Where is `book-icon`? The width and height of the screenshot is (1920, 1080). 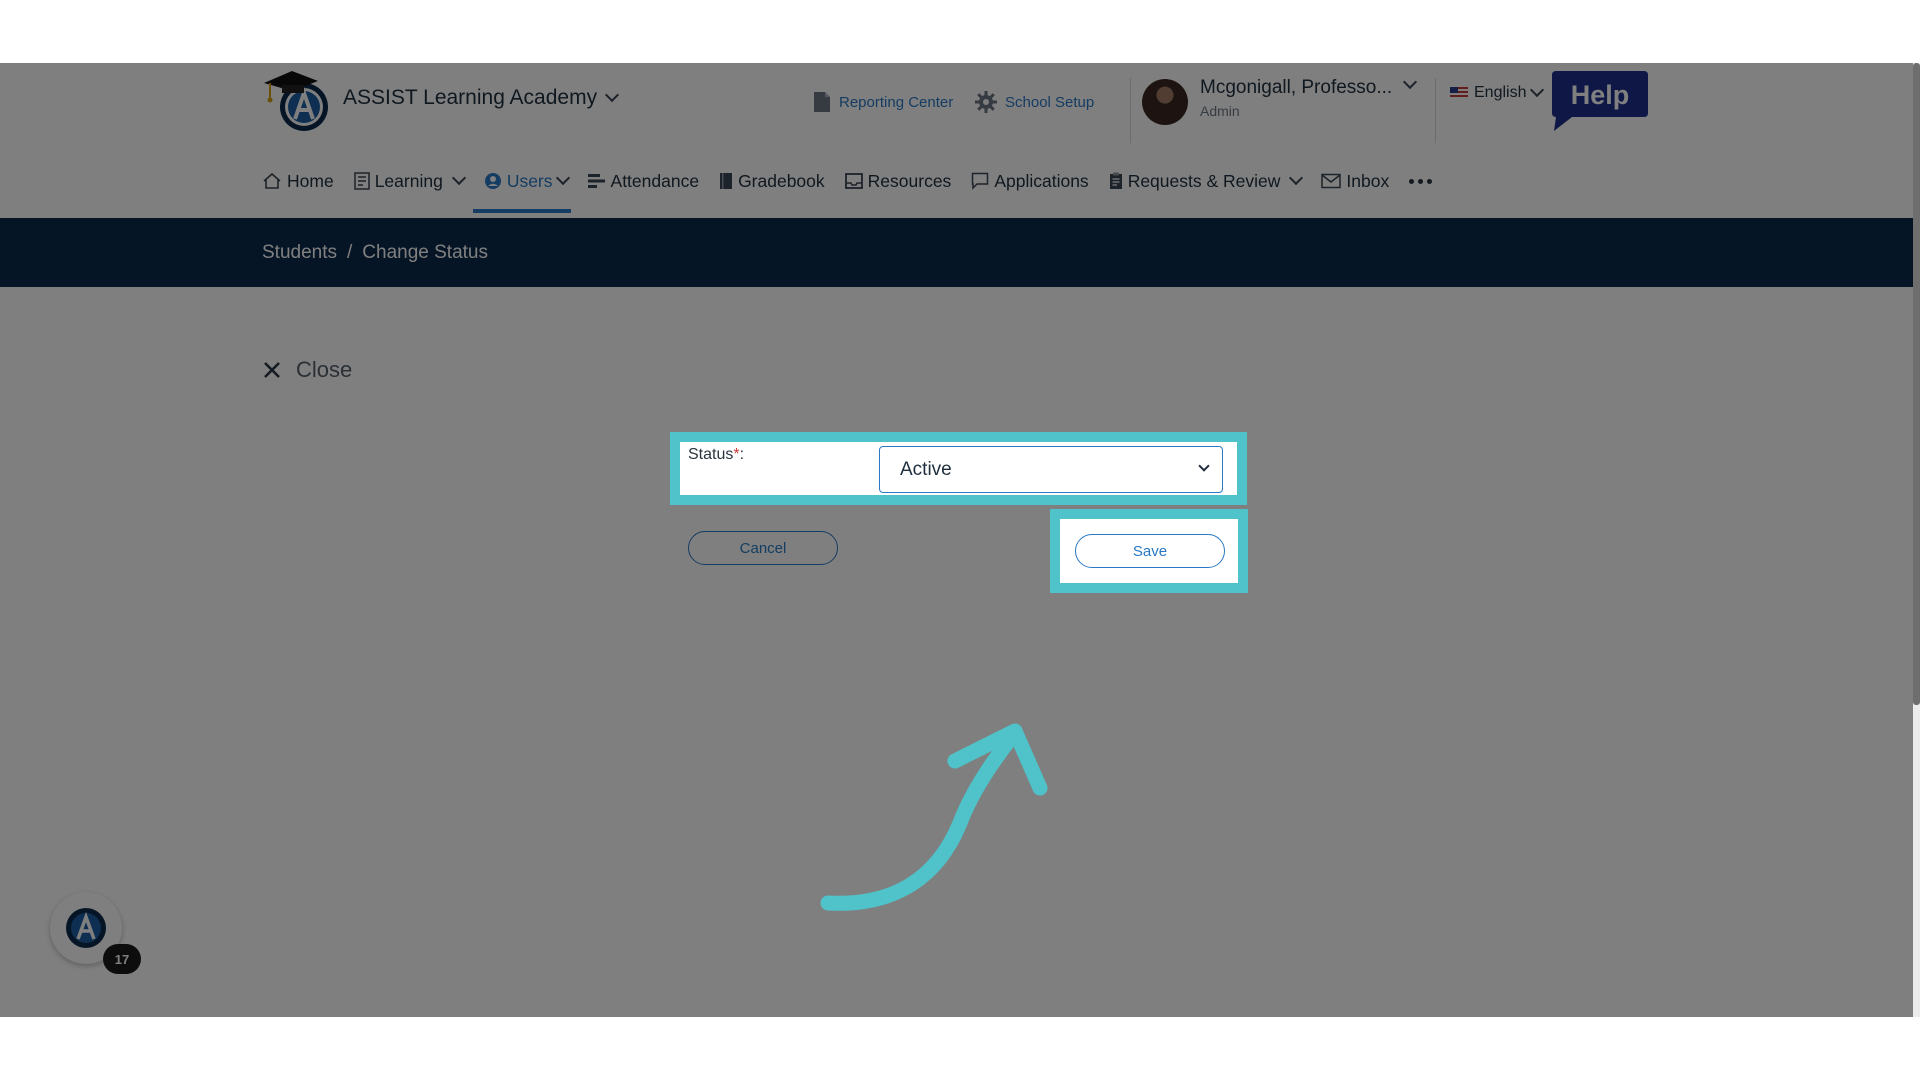
book-icon is located at coordinates (726, 181).